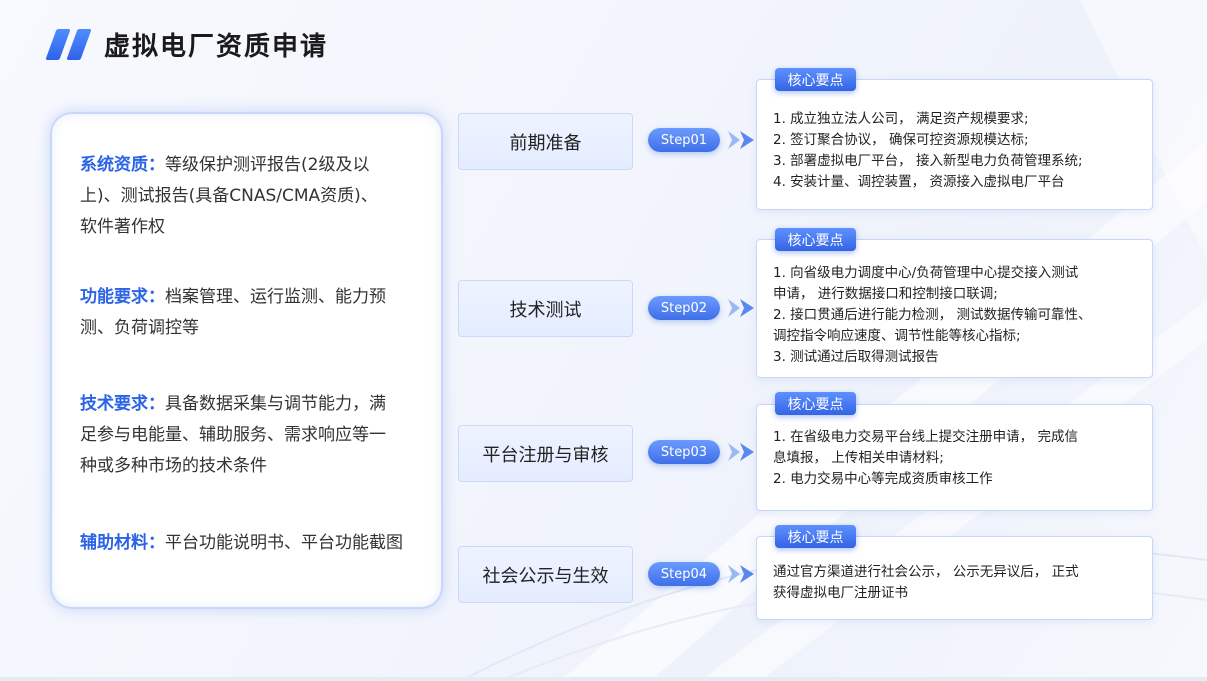 This screenshot has width=1207, height=681. What do you see at coordinates (684, 574) in the screenshot?
I see `step-number-badge: Step04` at bounding box center [684, 574].